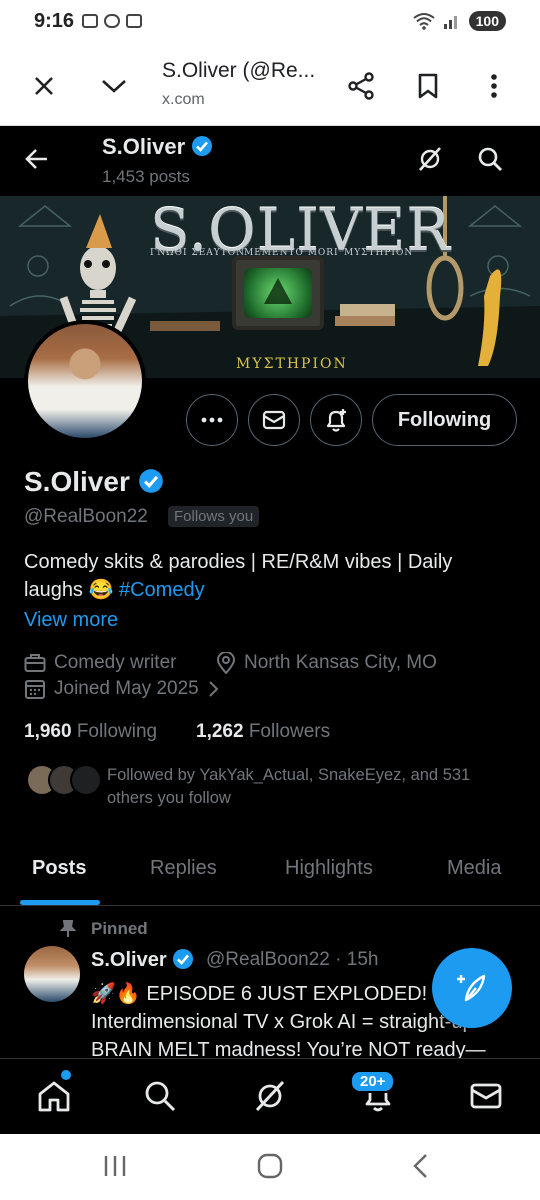  I want to click on recent-apps-icon, so click(115, 1166).